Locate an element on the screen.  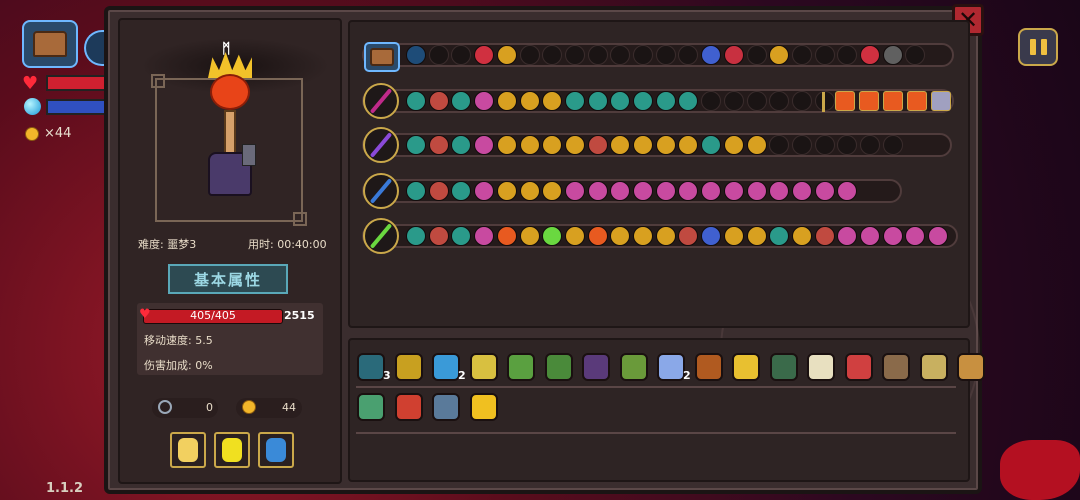
section-title-basic-attributes: 基本属性 is located at coordinates (228, 279).